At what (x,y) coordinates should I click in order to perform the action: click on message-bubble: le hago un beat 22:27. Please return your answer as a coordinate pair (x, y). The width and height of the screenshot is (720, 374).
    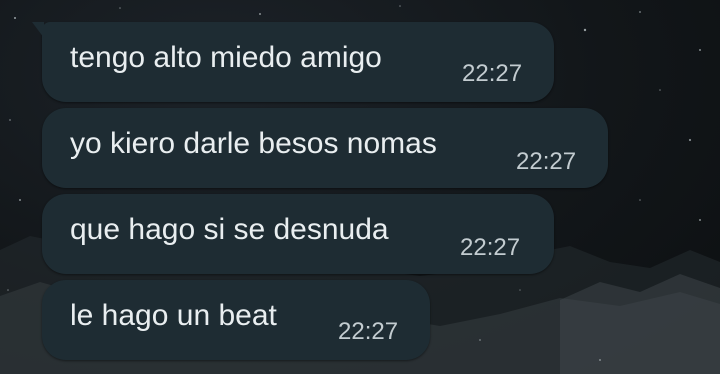
    Looking at the image, I should click on (236, 320).